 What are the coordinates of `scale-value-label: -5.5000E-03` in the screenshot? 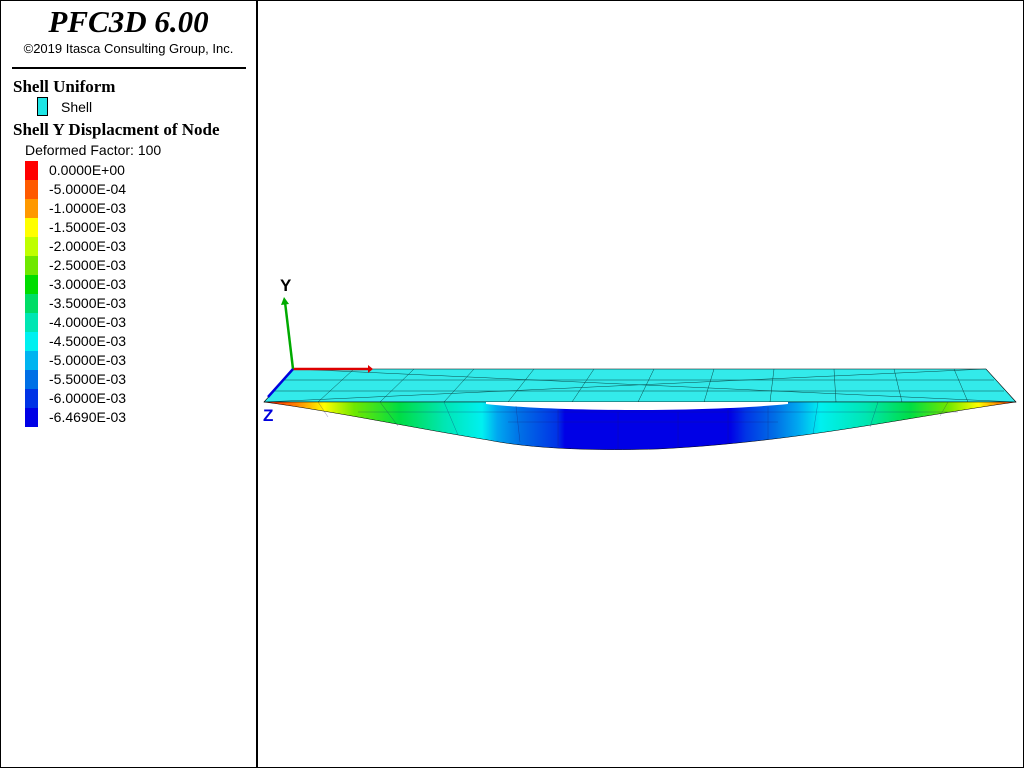 It's located at (88, 379).